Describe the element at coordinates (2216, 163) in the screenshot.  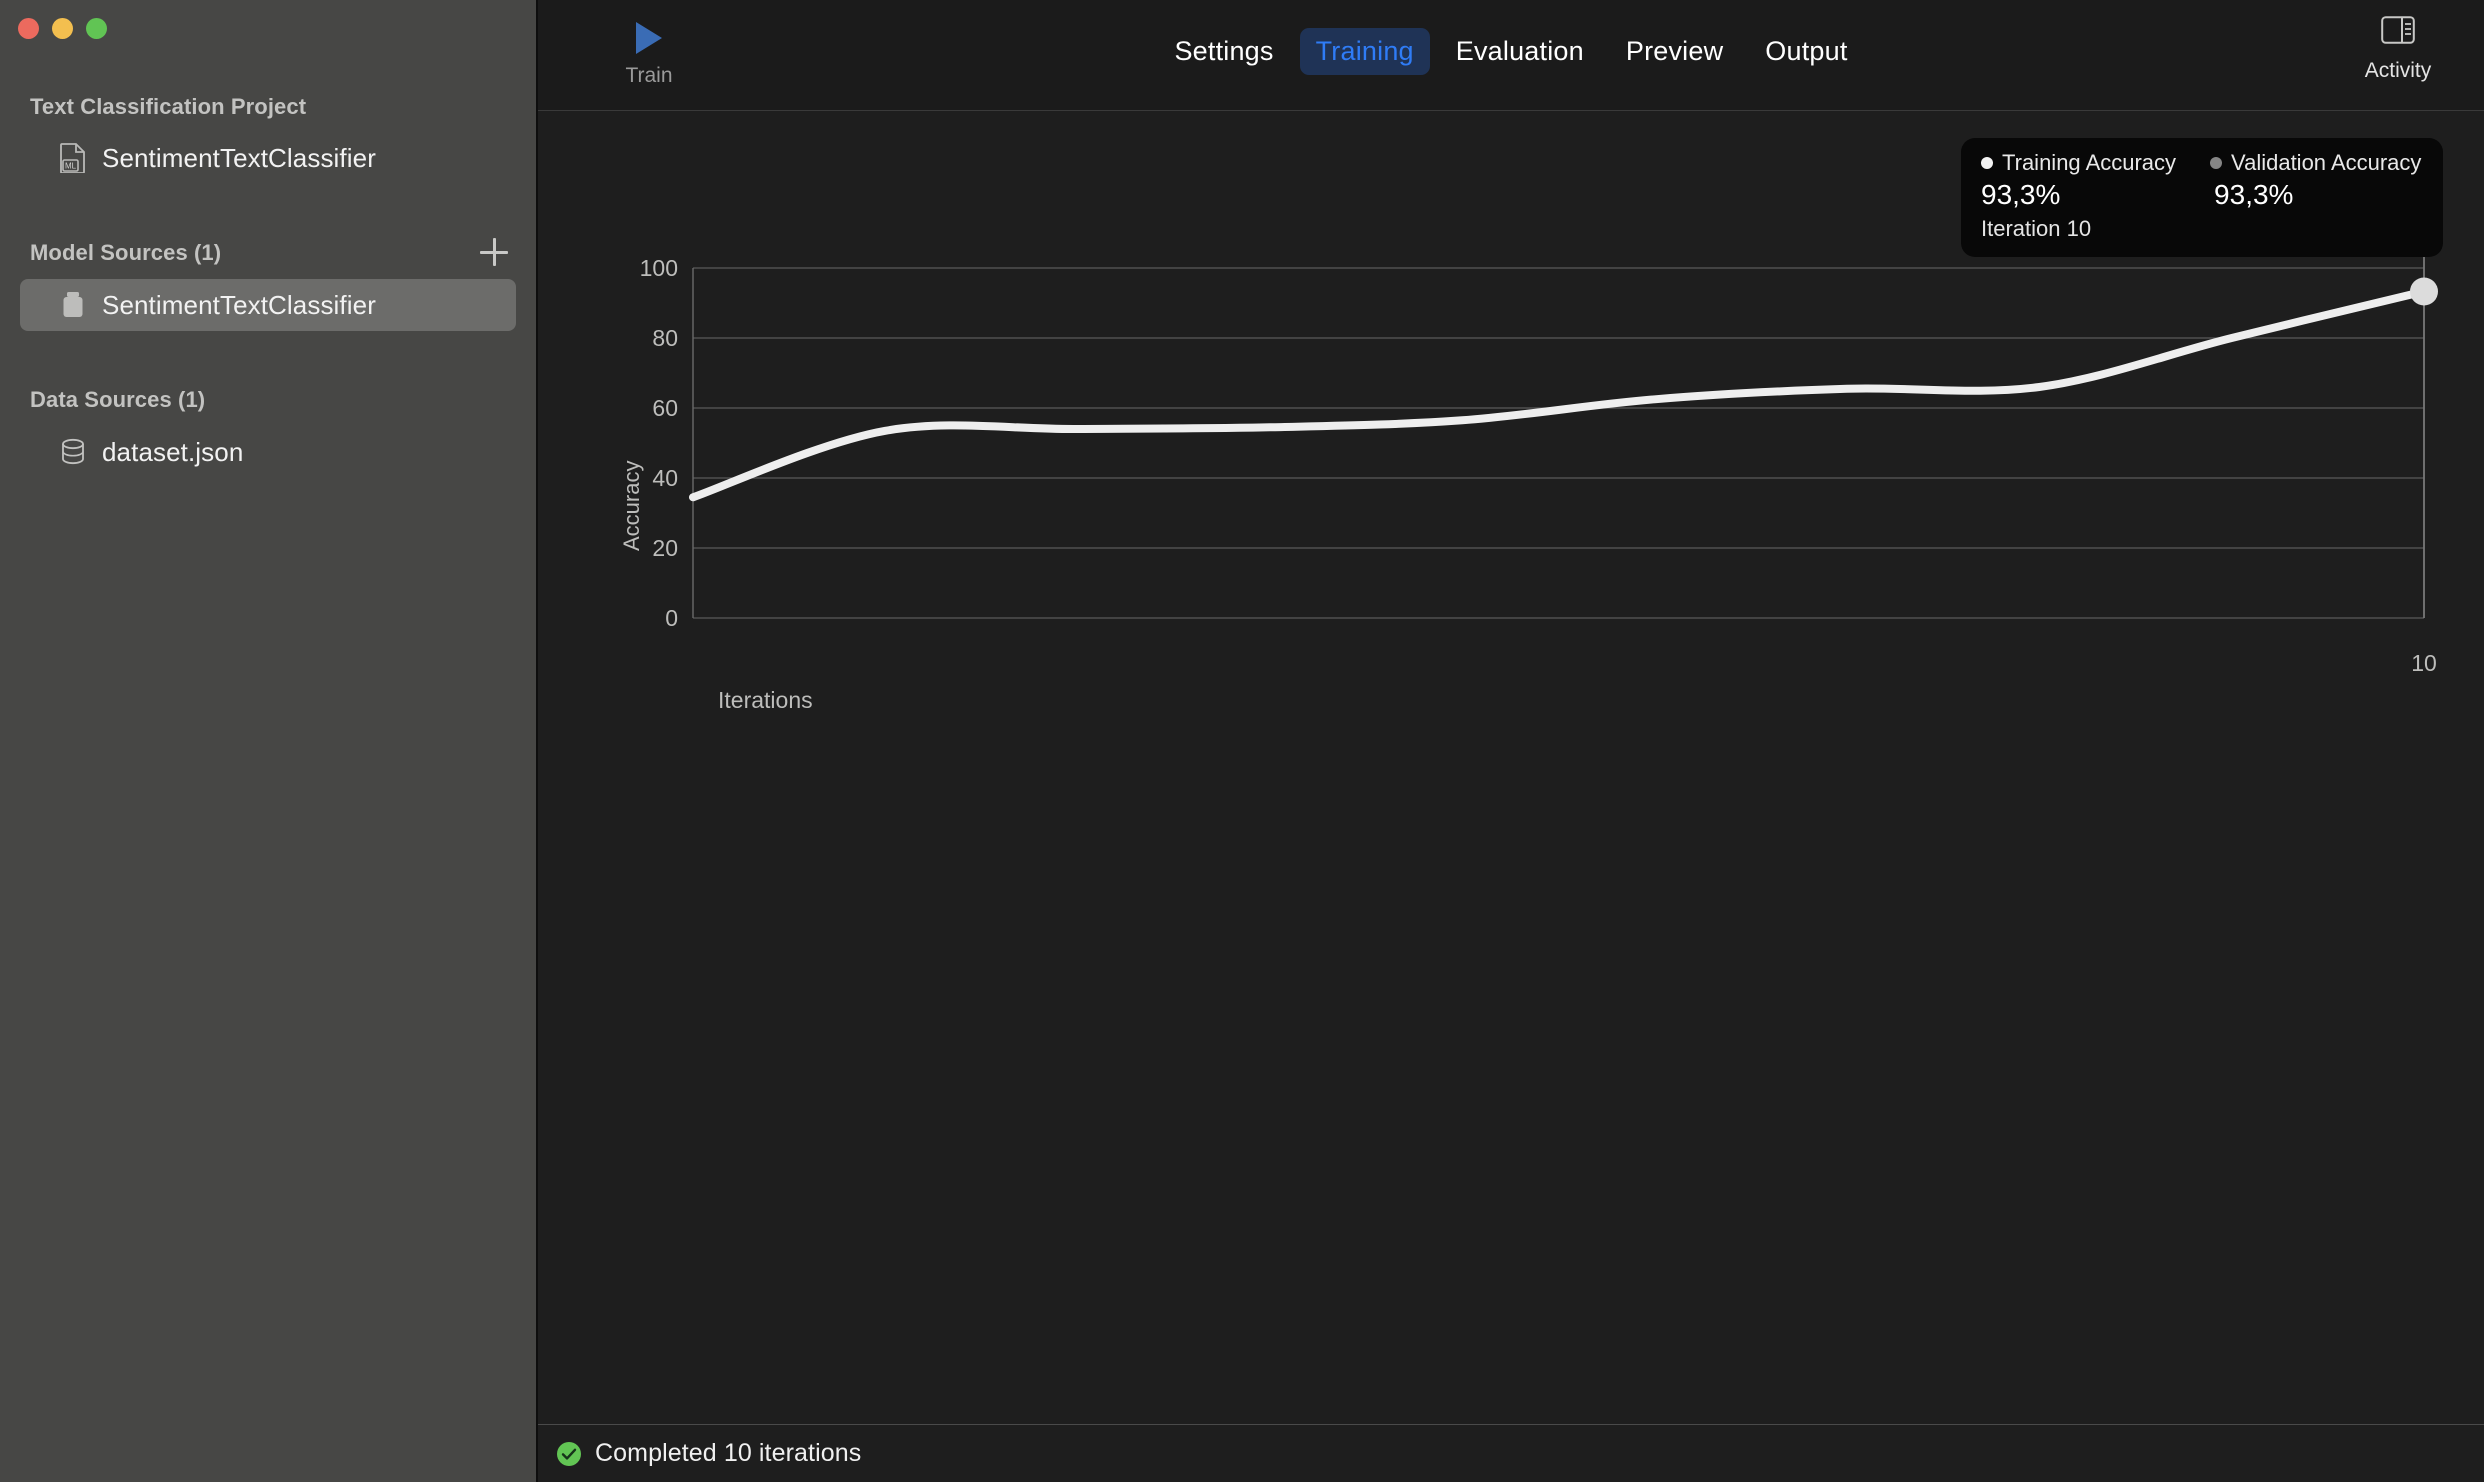
I see `validation-series-dot-icon` at that location.